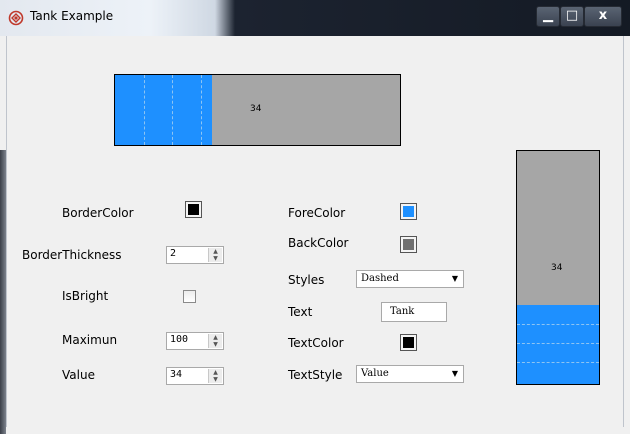  What do you see at coordinates (306, 280) in the screenshot?
I see `styles-label: Styles` at bounding box center [306, 280].